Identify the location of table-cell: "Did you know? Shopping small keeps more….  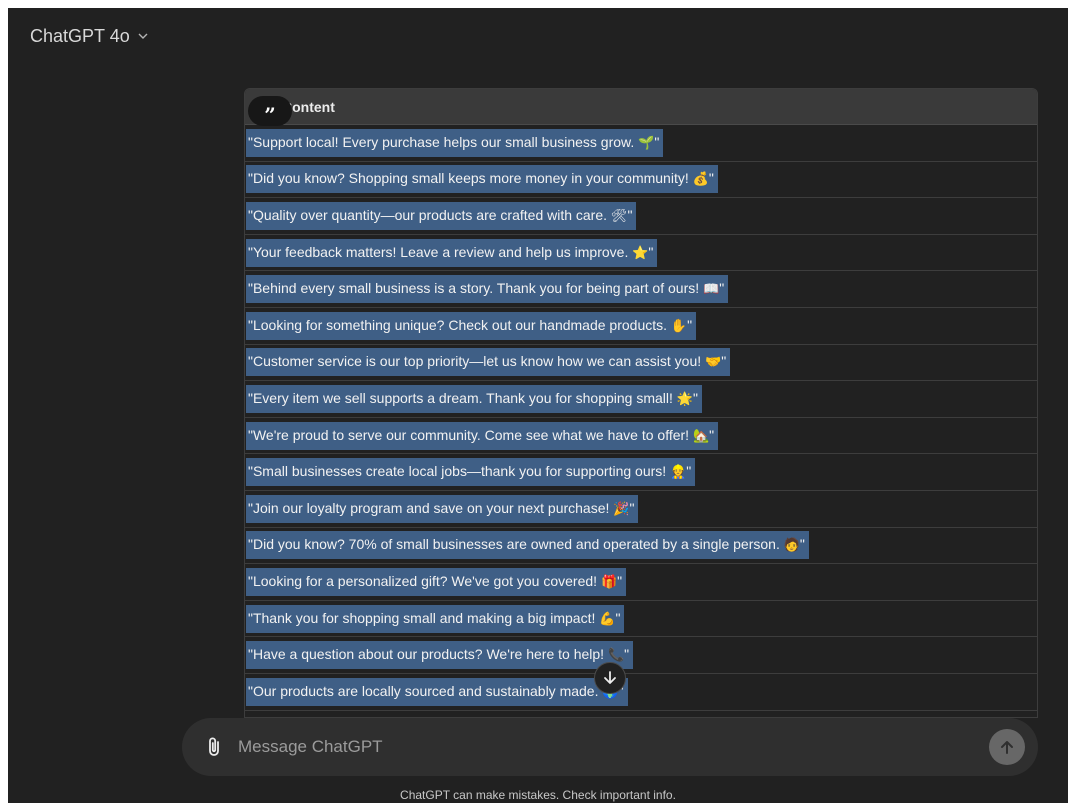
(482, 179).